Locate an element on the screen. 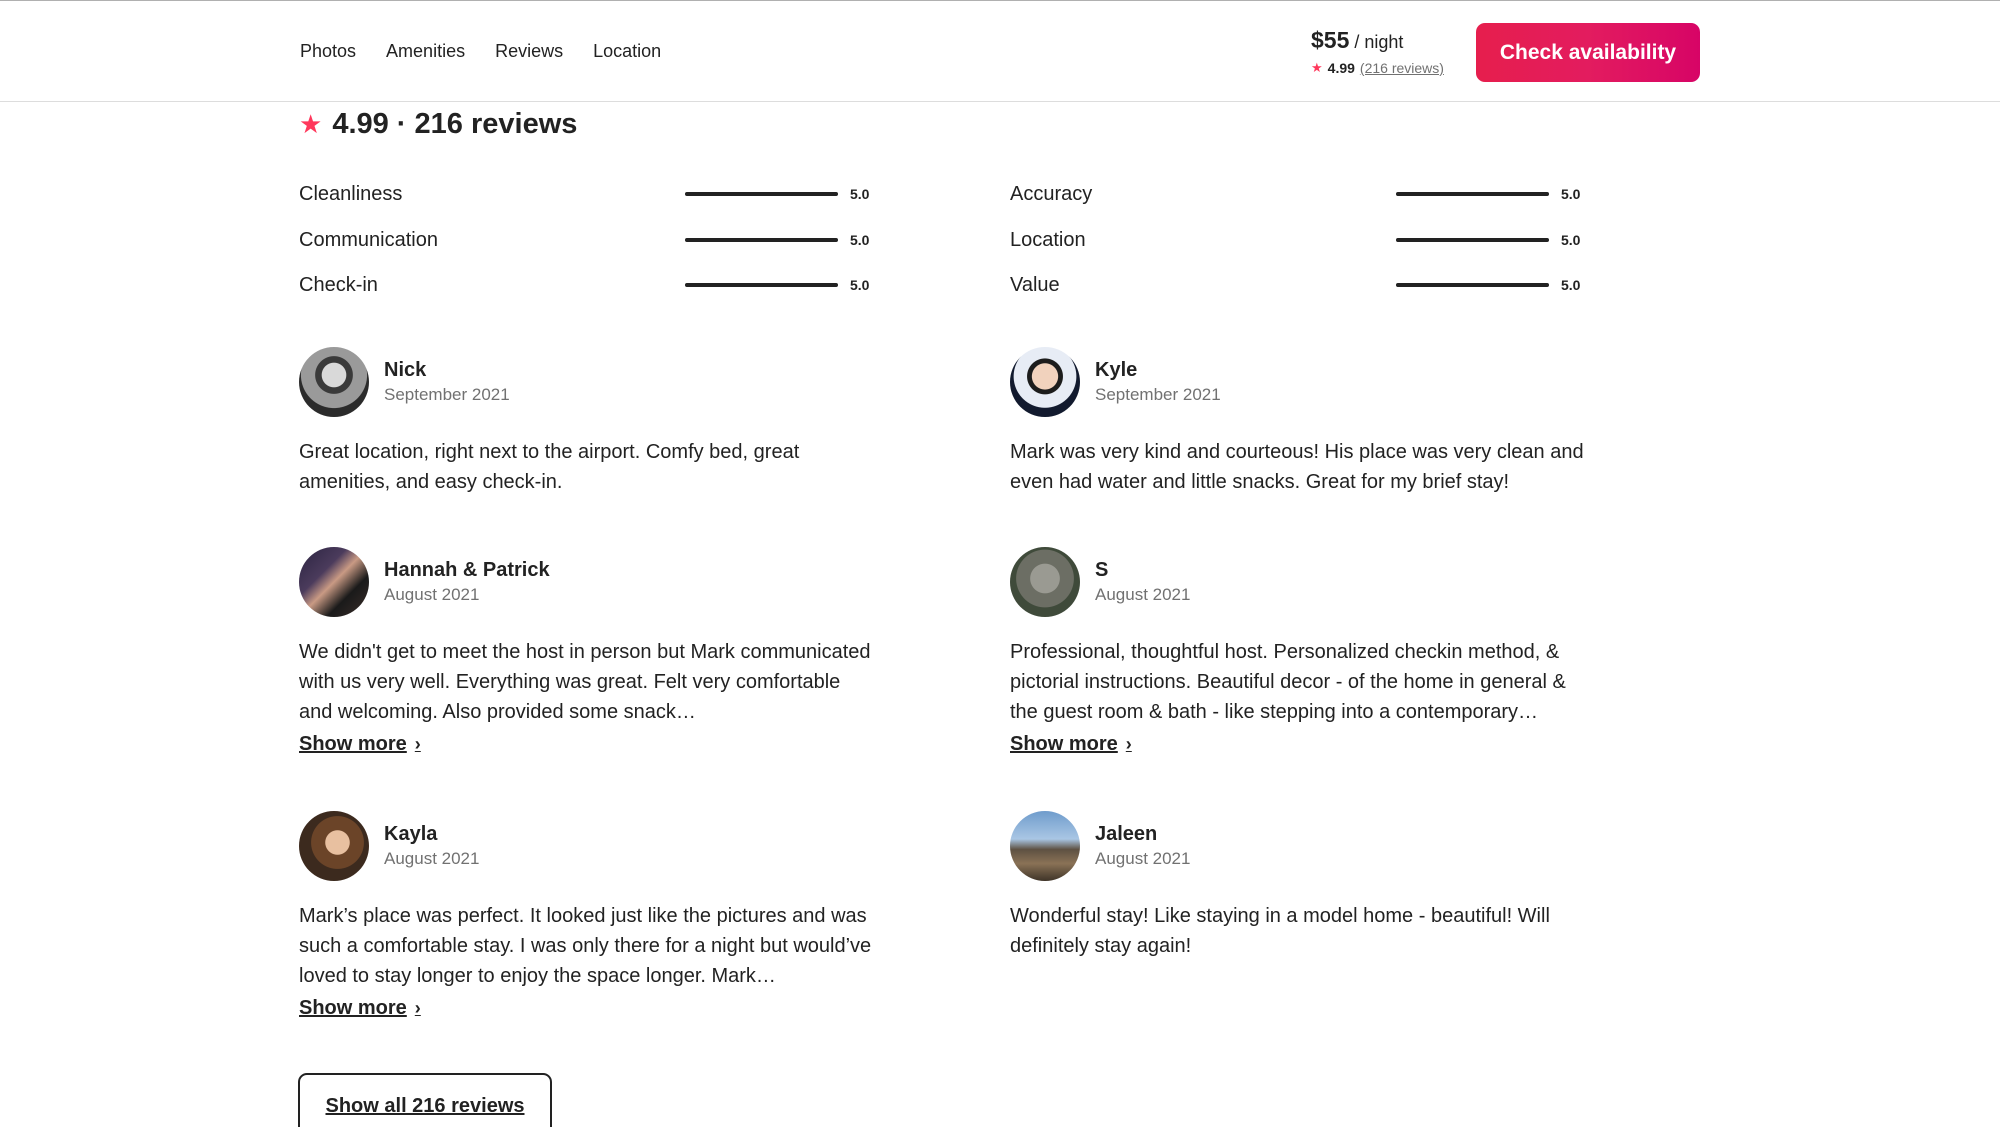  category-label: Cleanliness is located at coordinates (351, 194).